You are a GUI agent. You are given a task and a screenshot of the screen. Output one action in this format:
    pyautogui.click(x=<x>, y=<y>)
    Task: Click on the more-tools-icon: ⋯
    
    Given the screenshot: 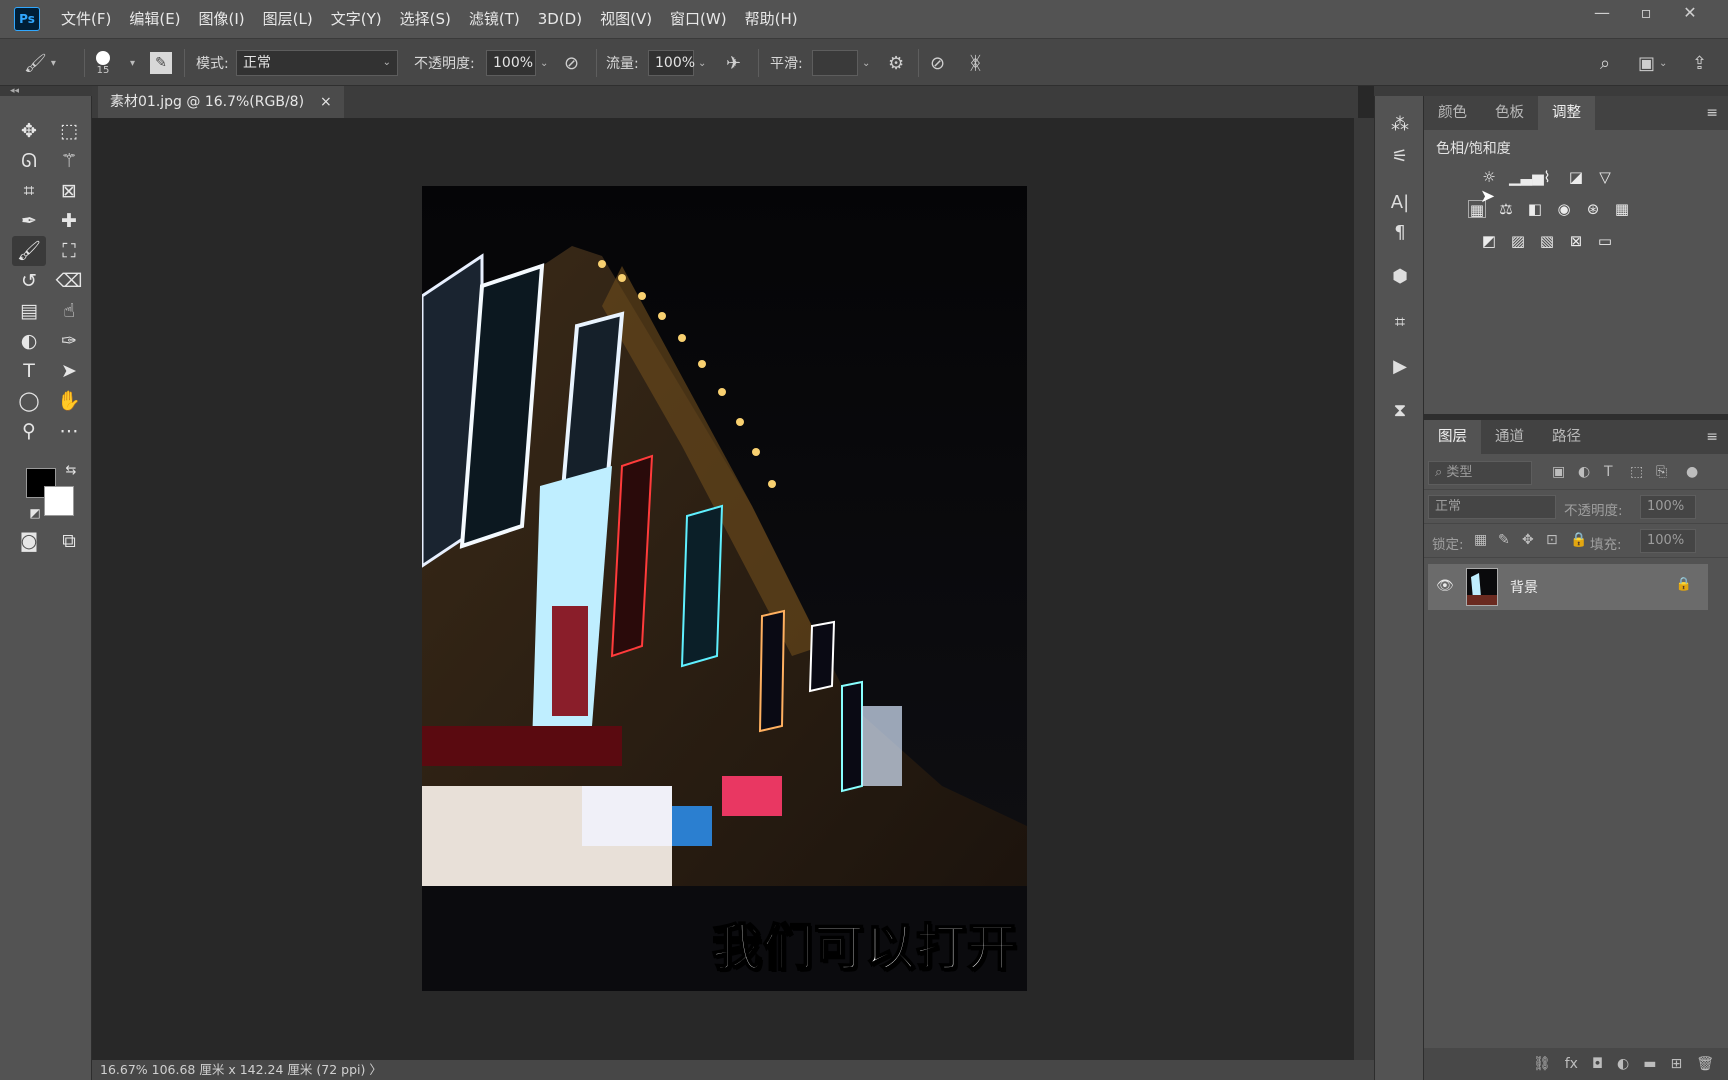 What is the action you would take?
    pyautogui.click(x=69, y=431)
    